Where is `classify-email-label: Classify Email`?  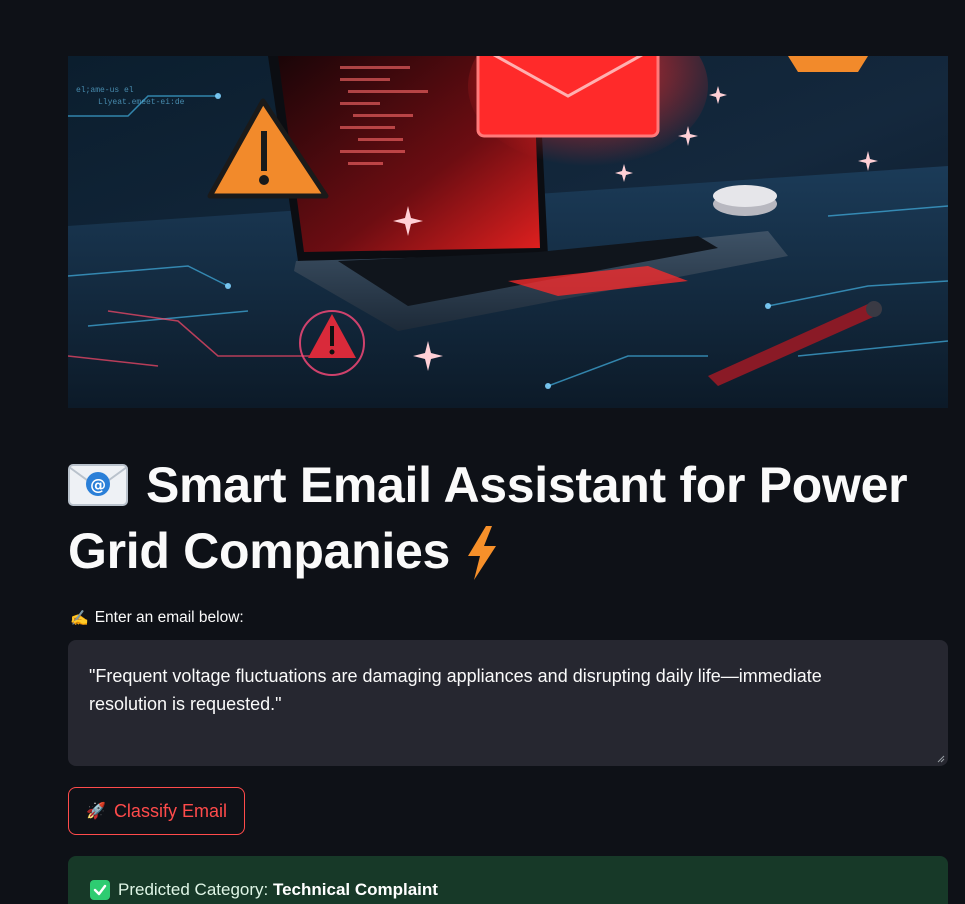
classify-email-label: Classify Email is located at coordinates (170, 810).